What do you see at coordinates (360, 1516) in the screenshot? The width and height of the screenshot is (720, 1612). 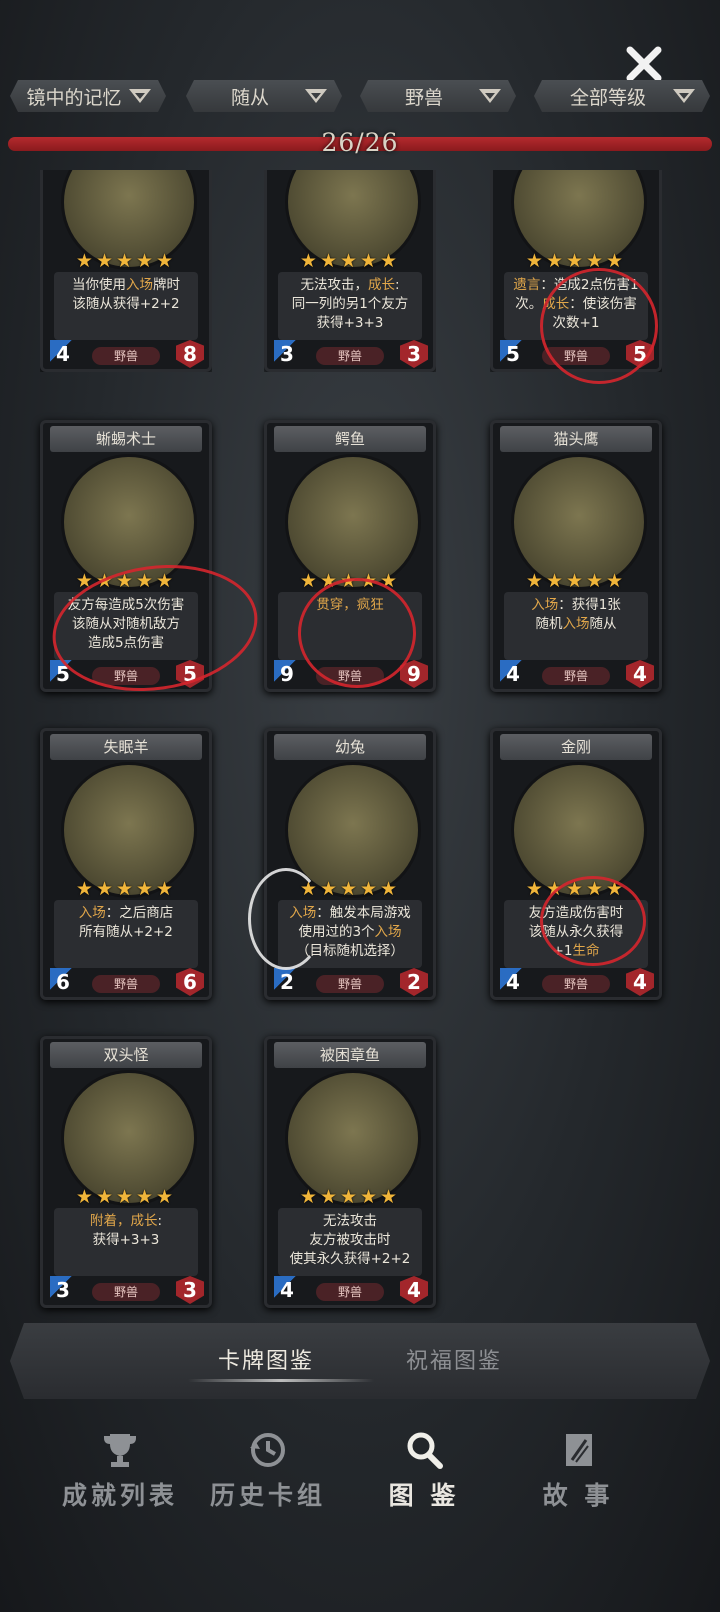 I see `bottom-navigation: 成就列表 历史卡组 图 鉴 故 事` at bounding box center [360, 1516].